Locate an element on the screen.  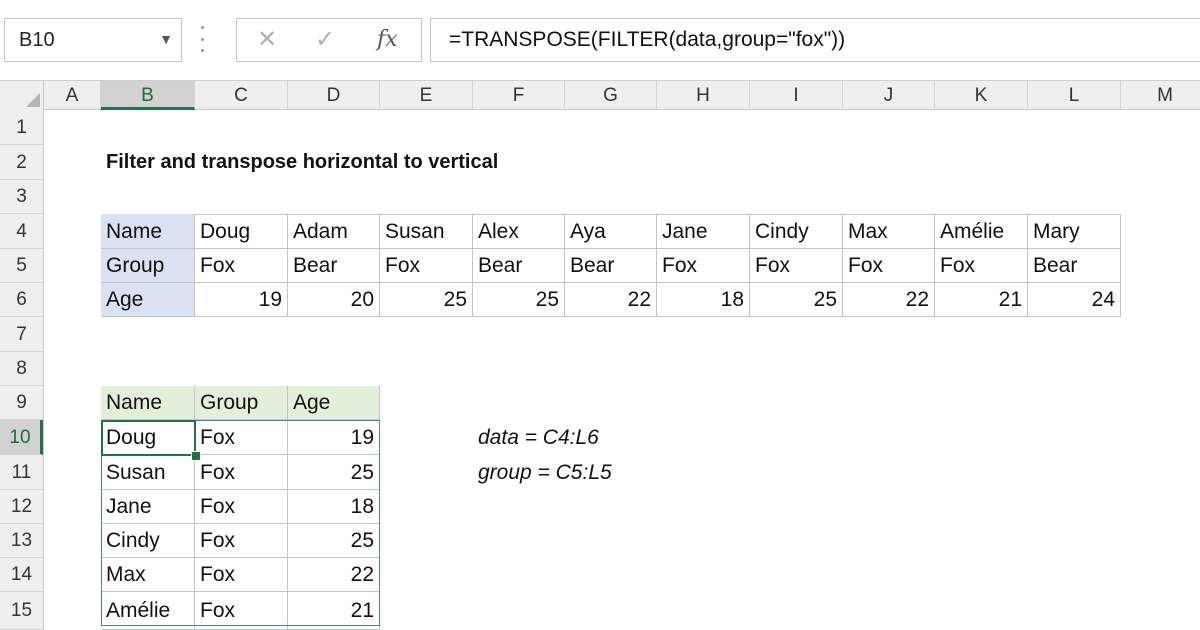
result-cell: 18 is located at coordinates (334, 507).